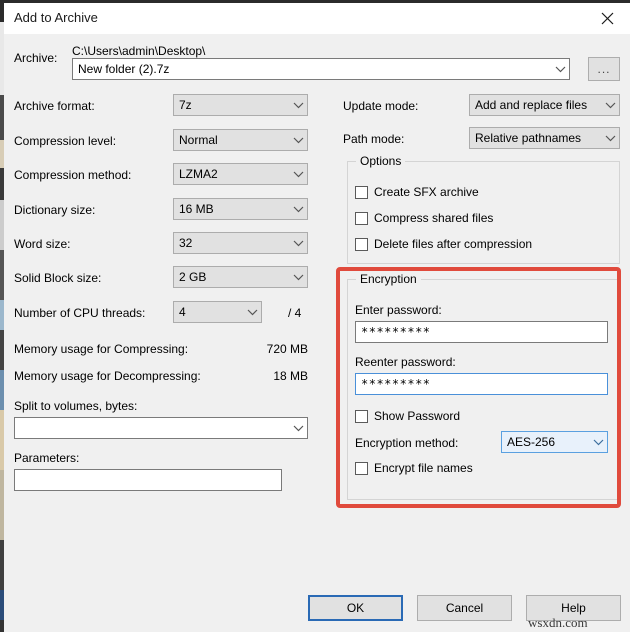 This screenshot has height=632, width=630. What do you see at coordinates (528, 138) in the screenshot?
I see `path-mode-value: Relative pathnames` at bounding box center [528, 138].